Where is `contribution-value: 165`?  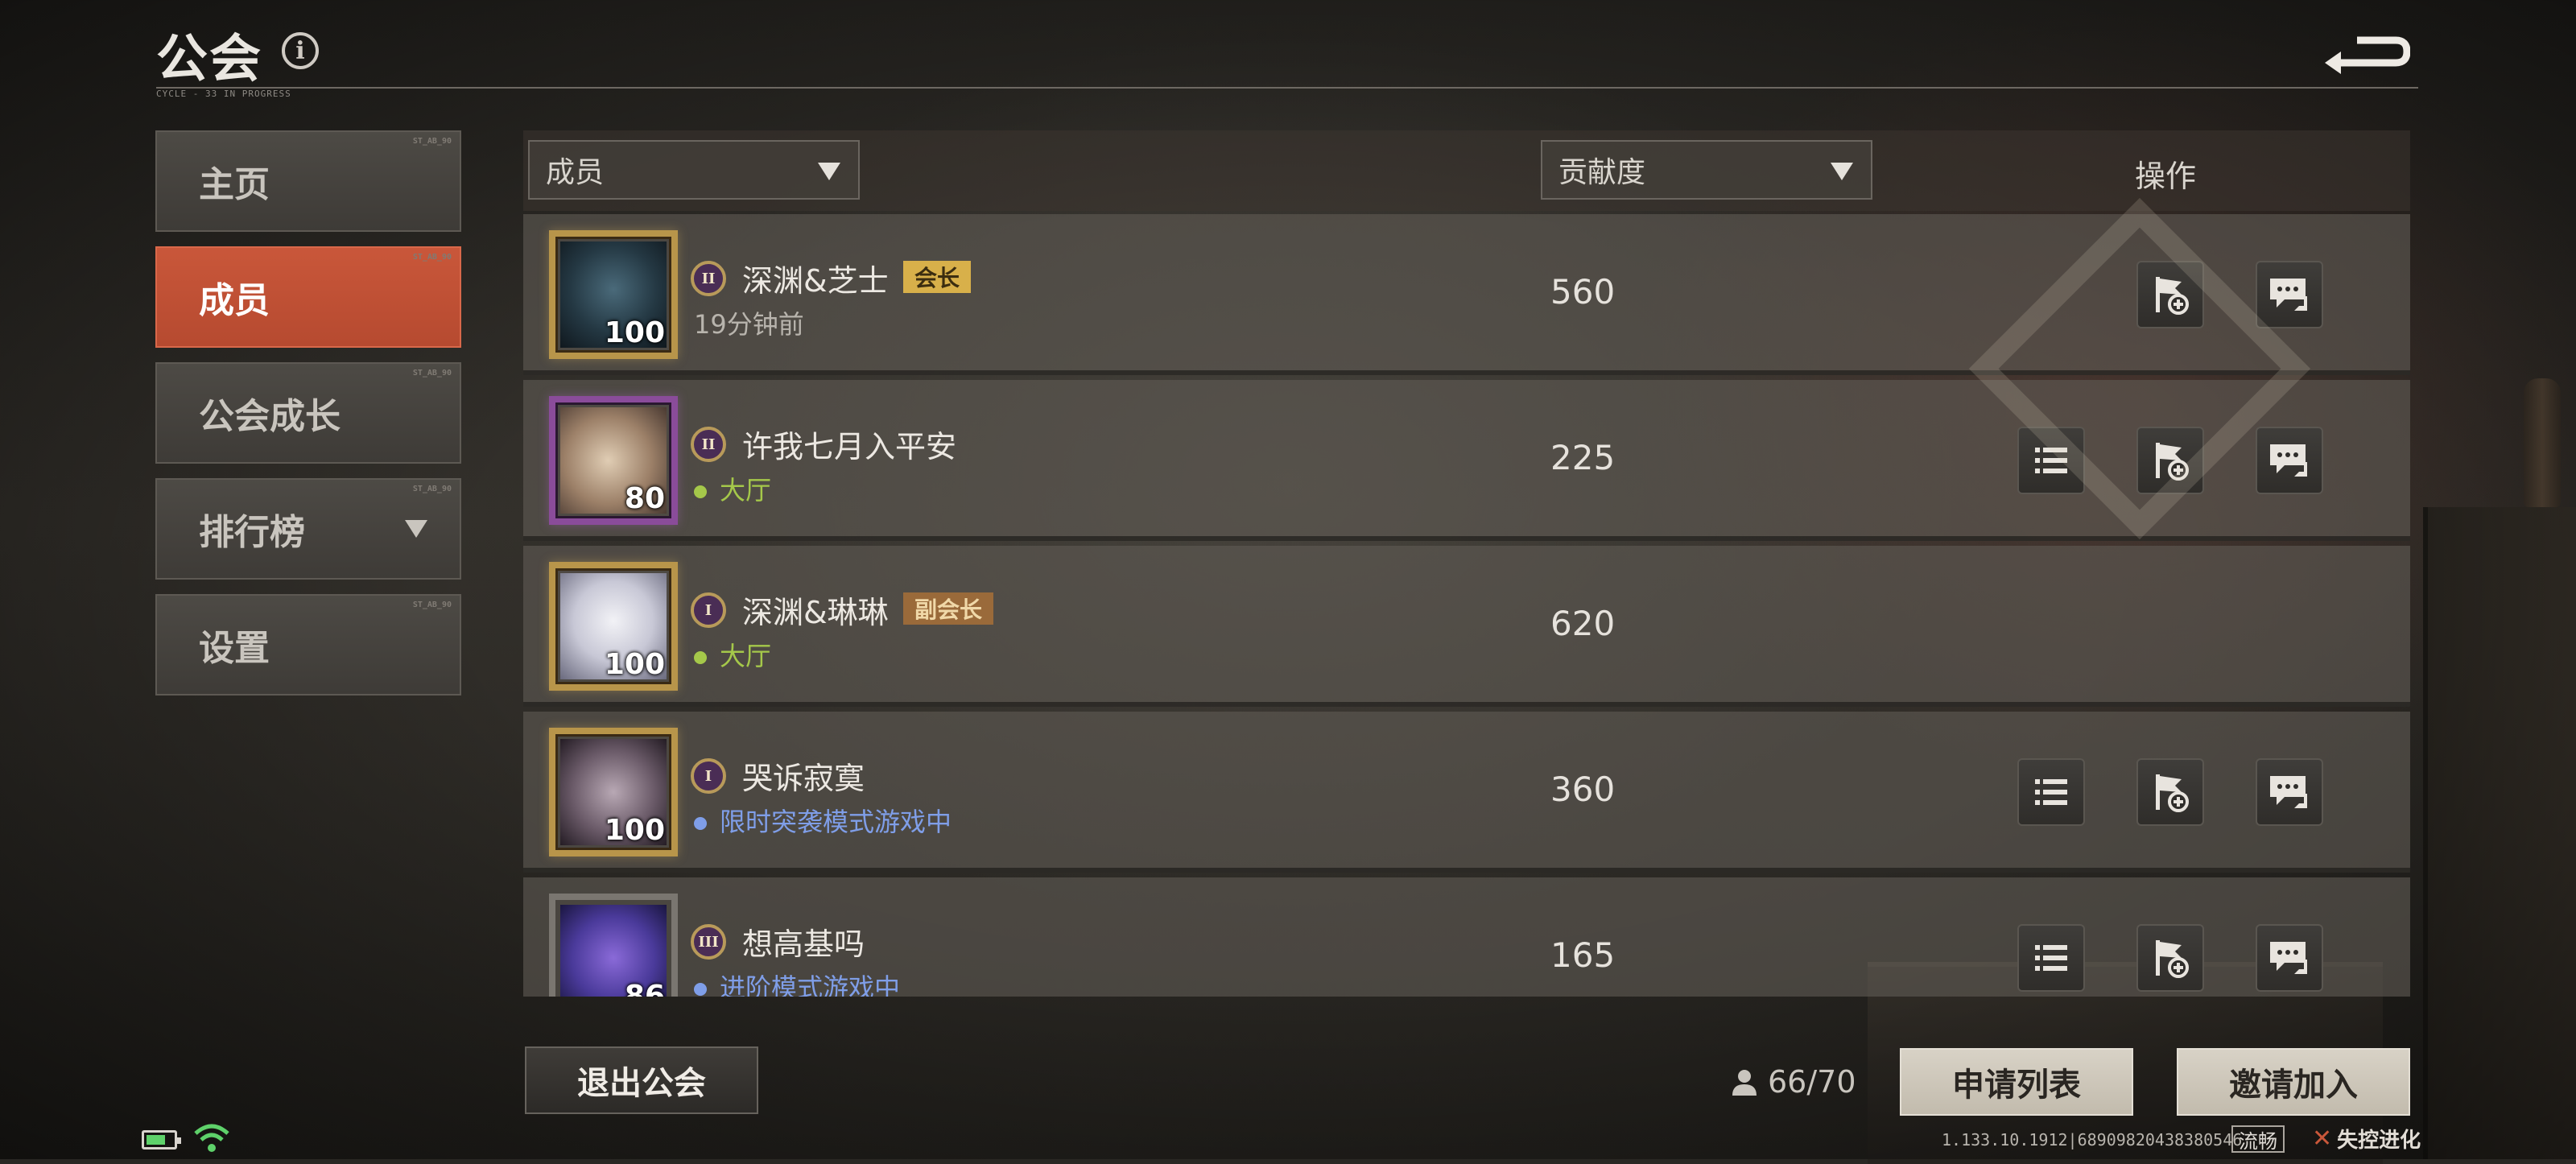
contribution-value: 165 is located at coordinates (1583, 955).